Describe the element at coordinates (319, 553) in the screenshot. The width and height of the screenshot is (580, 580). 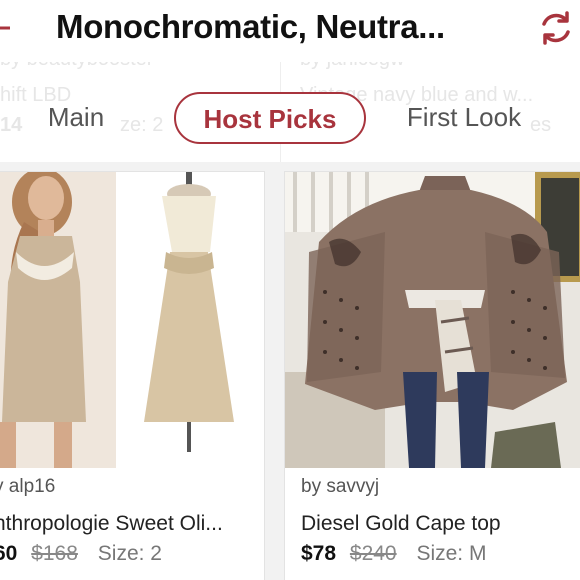
I see `price: $78` at that location.